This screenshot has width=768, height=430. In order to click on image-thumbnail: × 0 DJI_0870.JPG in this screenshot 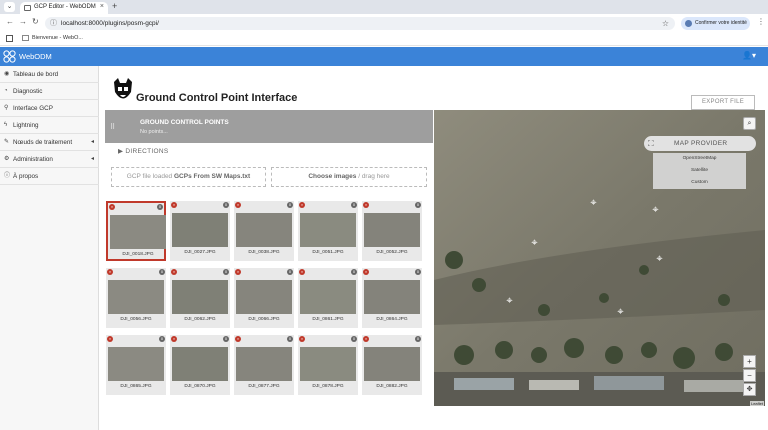, I will do `click(200, 365)`.